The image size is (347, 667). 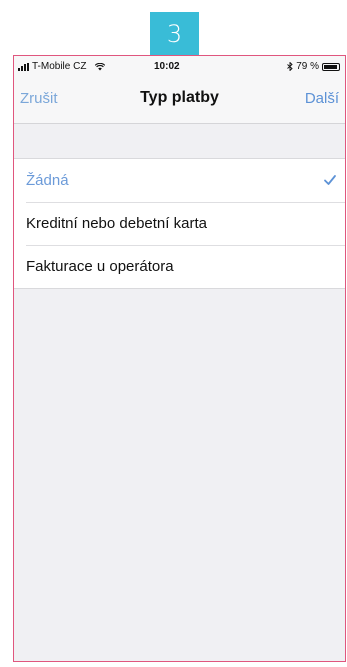 I want to click on battery-fill, so click(x=330, y=66).